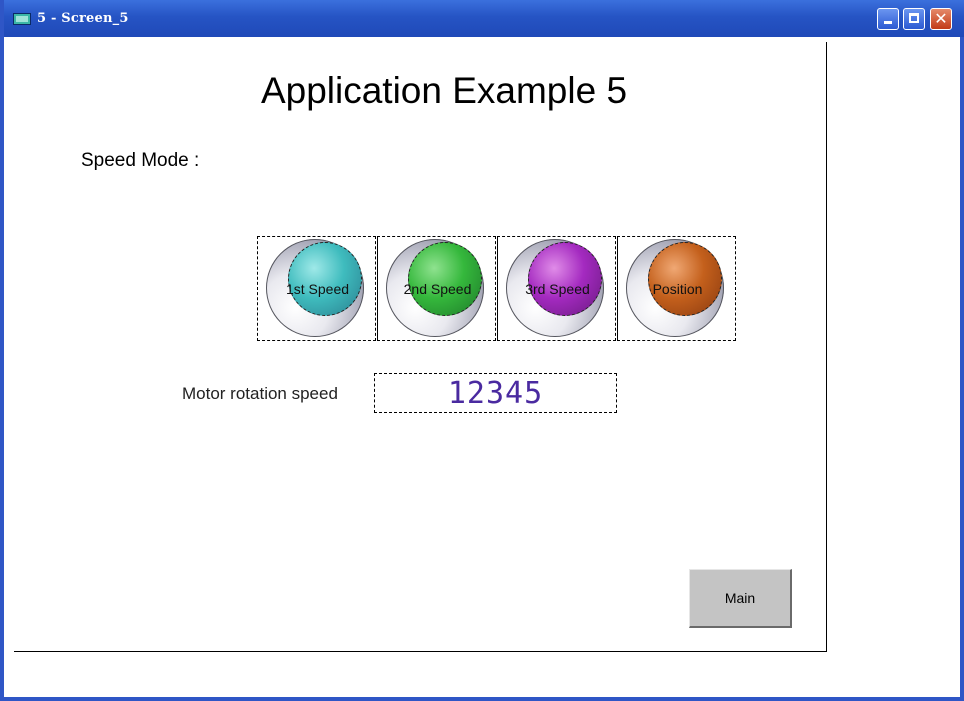 This screenshot has width=964, height=701. Describe the element at coordinates (260, 393) in the screenshot. I see `motor-rotation-speed-label: Motor rotation speed` at that location.